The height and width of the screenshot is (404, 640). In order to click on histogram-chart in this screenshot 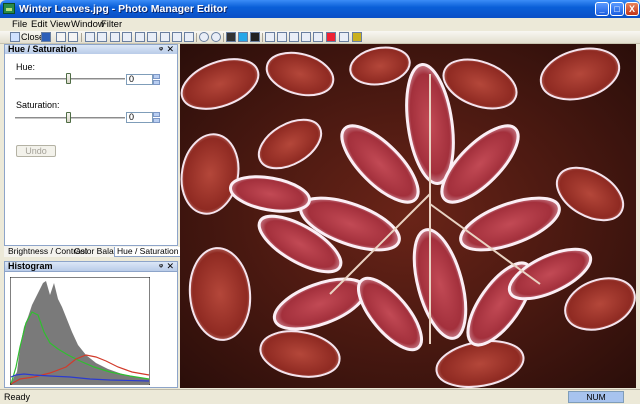, I will do `click(80, 331)`.